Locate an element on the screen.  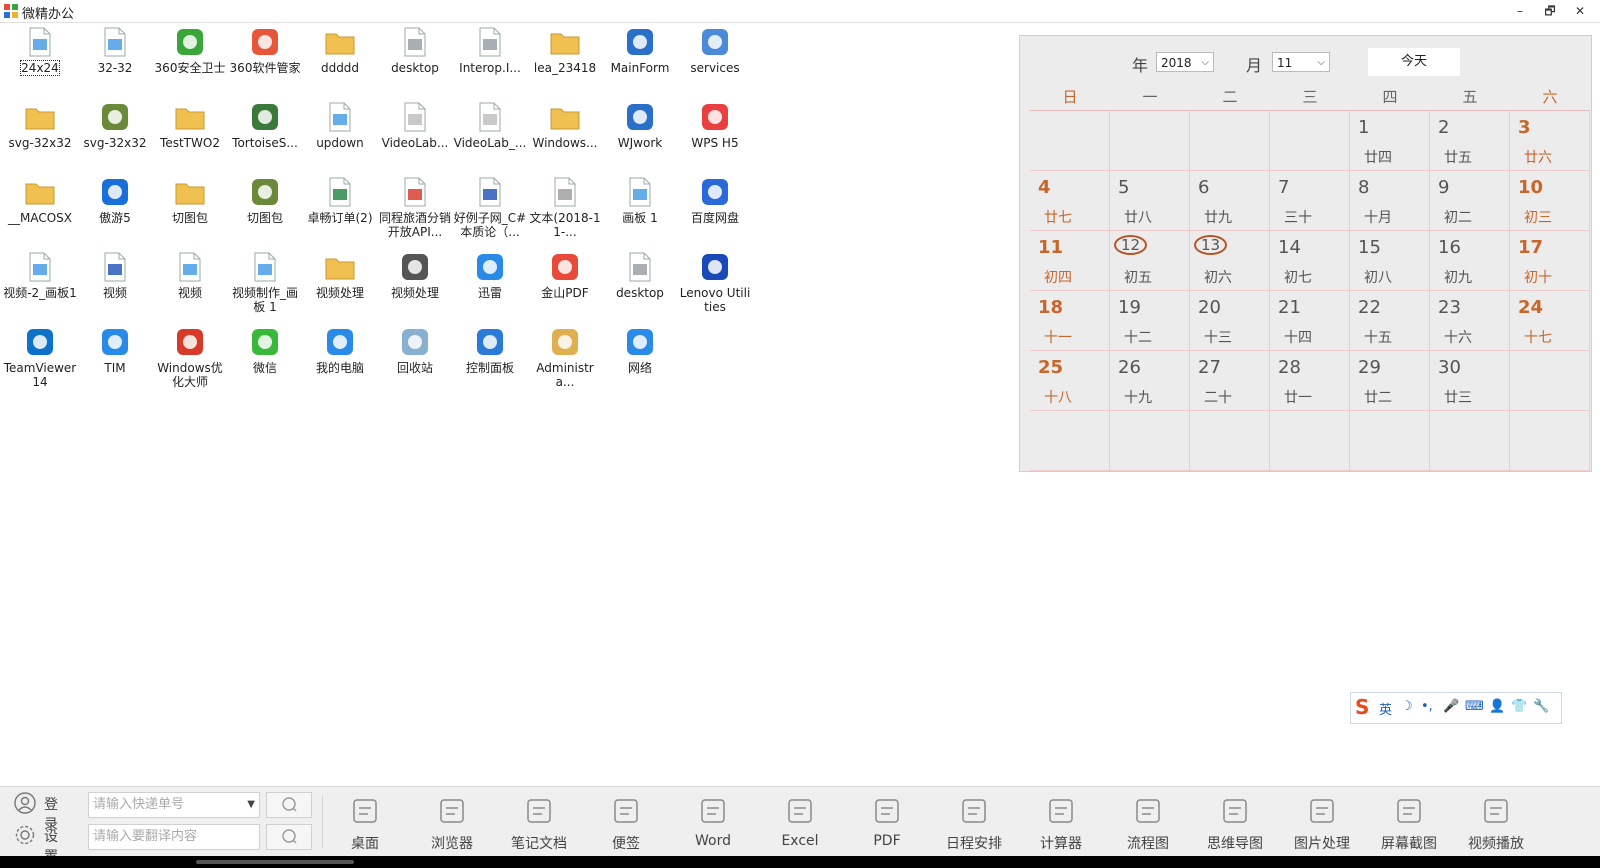
translate-input: 请输入要翻译内容 is located at coordinates (174, 837).